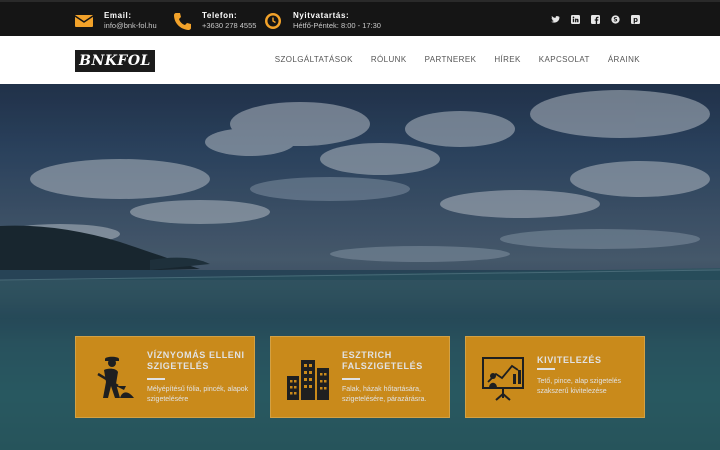 The height and width of the screenshot is (450, 720). What do you see at coordinates (503, 379) in the screenshot?
I see `presentation-icon` at bounding box center [503, 379].